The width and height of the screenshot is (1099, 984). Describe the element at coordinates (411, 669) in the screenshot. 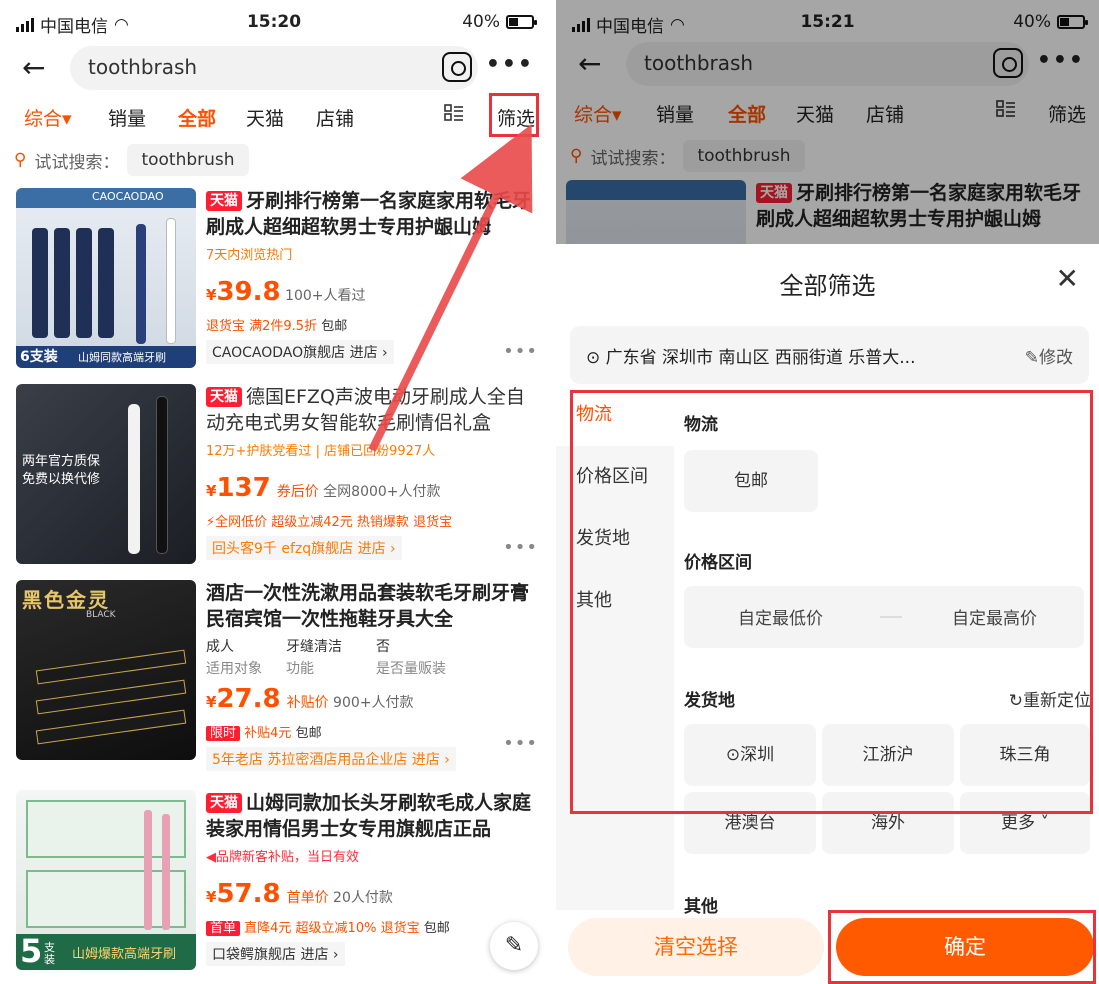

I see `attr-label: 是否量贩装` at that location.